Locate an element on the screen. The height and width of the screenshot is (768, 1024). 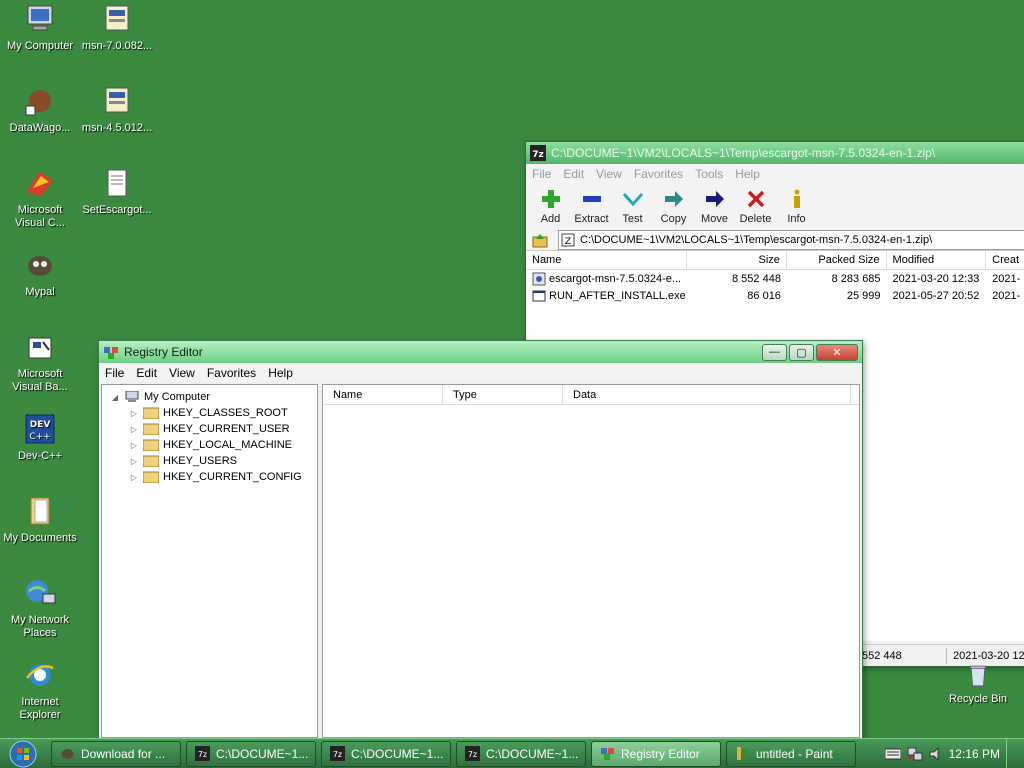
folder-icon is located at coordinates (151, 413).